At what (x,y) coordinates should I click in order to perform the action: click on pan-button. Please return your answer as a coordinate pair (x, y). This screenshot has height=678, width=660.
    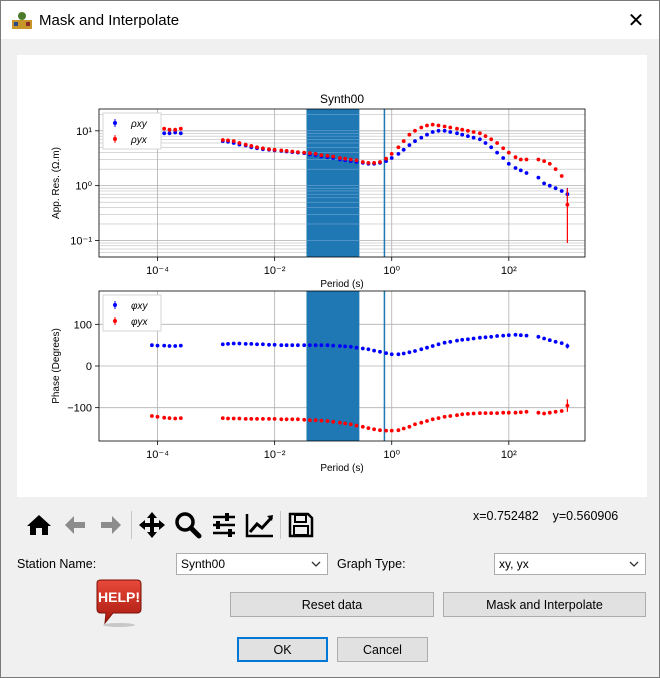
    Looking at the image, I should click on (152, 525).